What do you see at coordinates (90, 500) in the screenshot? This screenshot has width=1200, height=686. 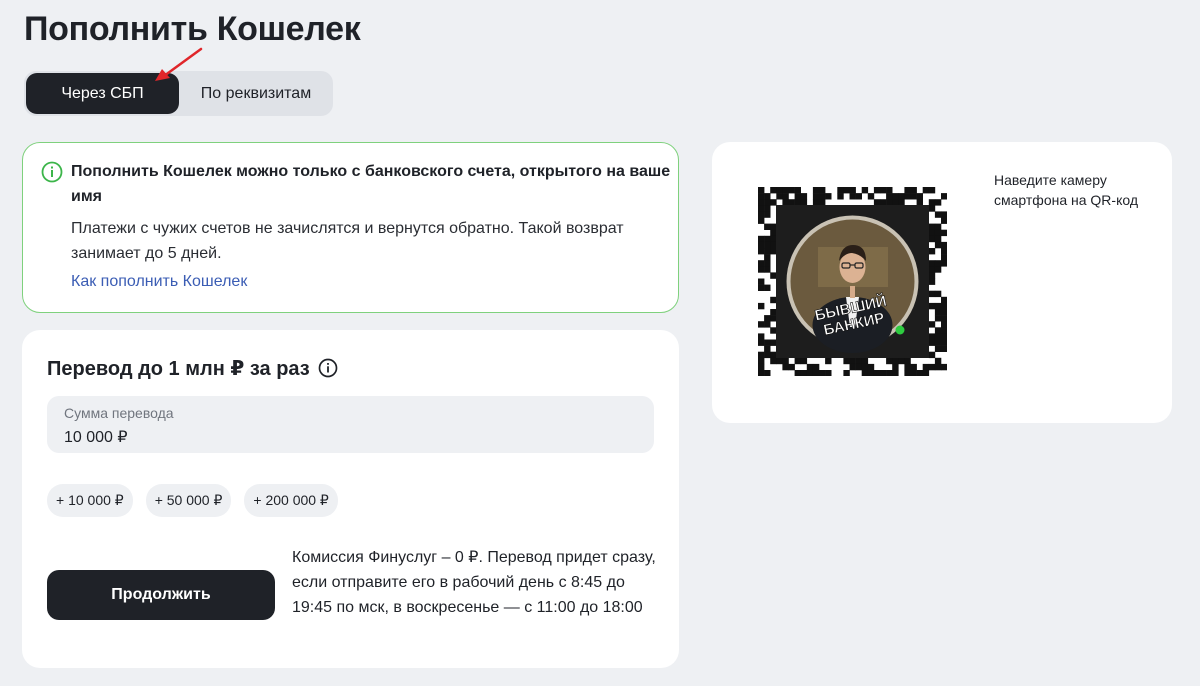 I see `chip-add-10000: + 10 000 ₽` at bounding box center [90, 500].